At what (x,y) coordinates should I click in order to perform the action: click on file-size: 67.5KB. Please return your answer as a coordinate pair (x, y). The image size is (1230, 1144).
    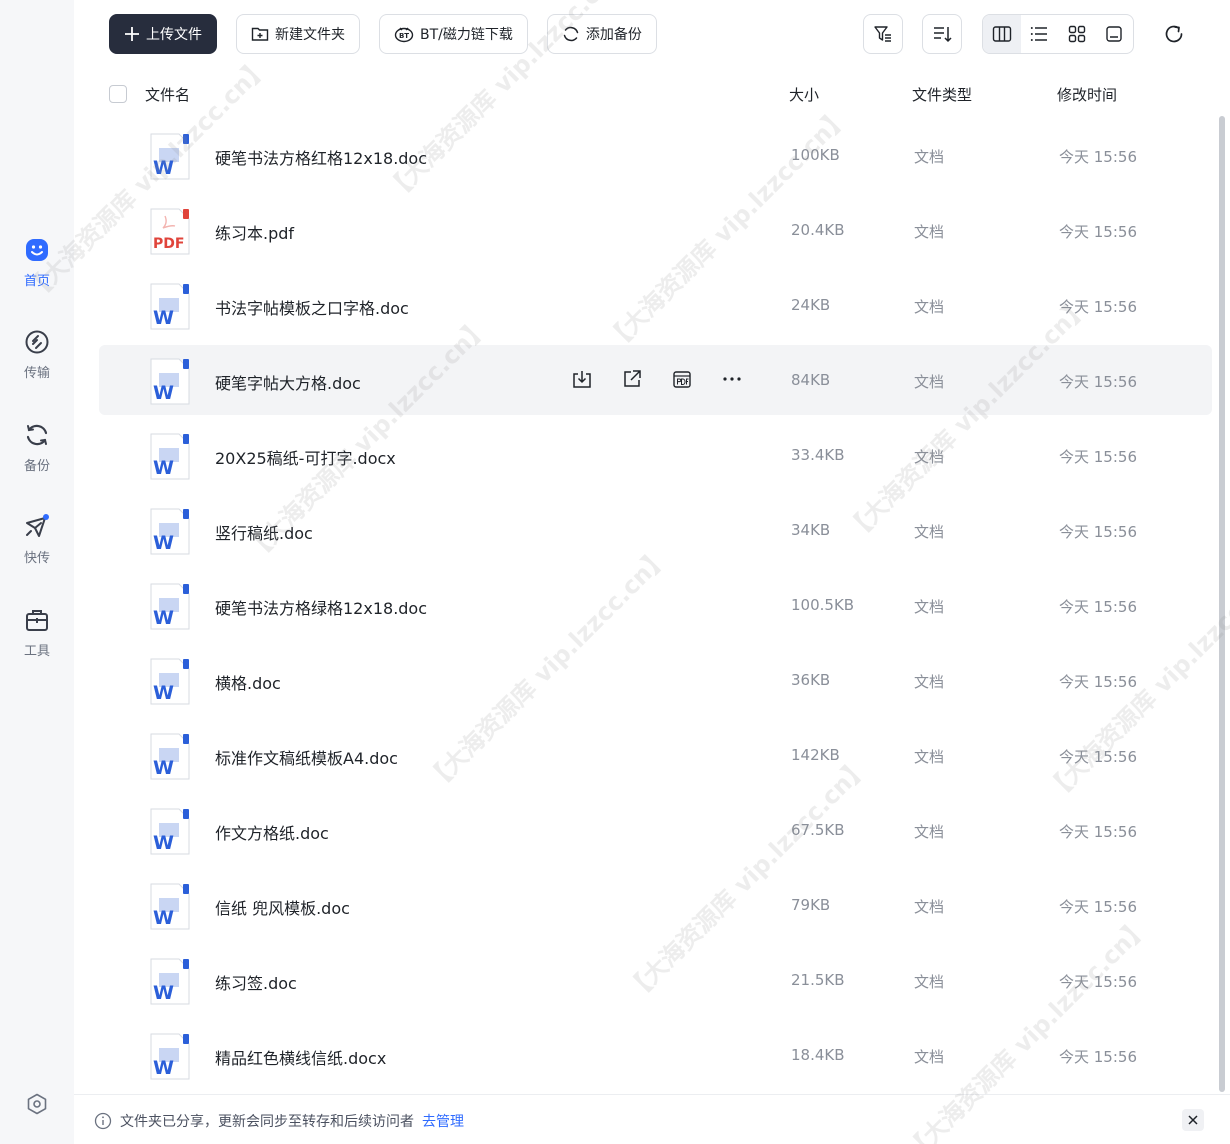
    Looking at the image, I should click on (818, 830).